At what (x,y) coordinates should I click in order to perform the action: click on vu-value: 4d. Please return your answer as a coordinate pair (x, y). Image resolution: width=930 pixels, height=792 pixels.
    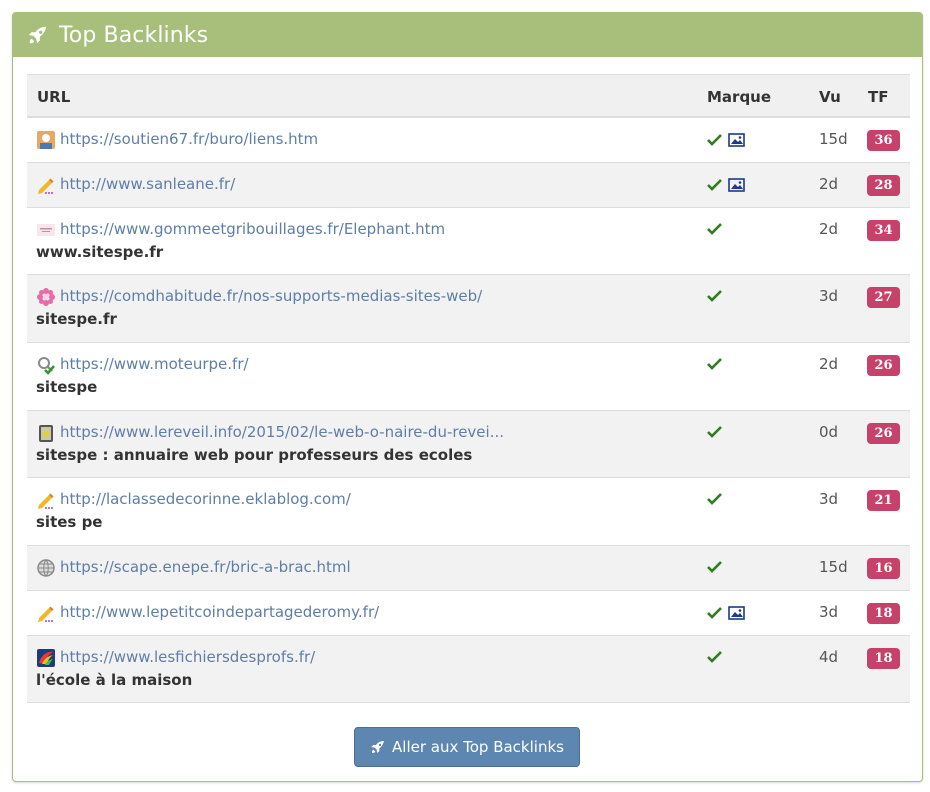
    Looking at the image, I should click on (829, 657).